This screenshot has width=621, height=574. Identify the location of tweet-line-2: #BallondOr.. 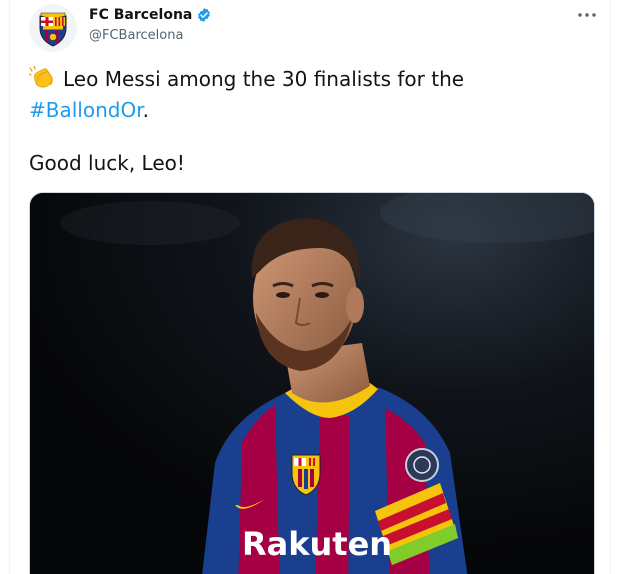
(309, 110).